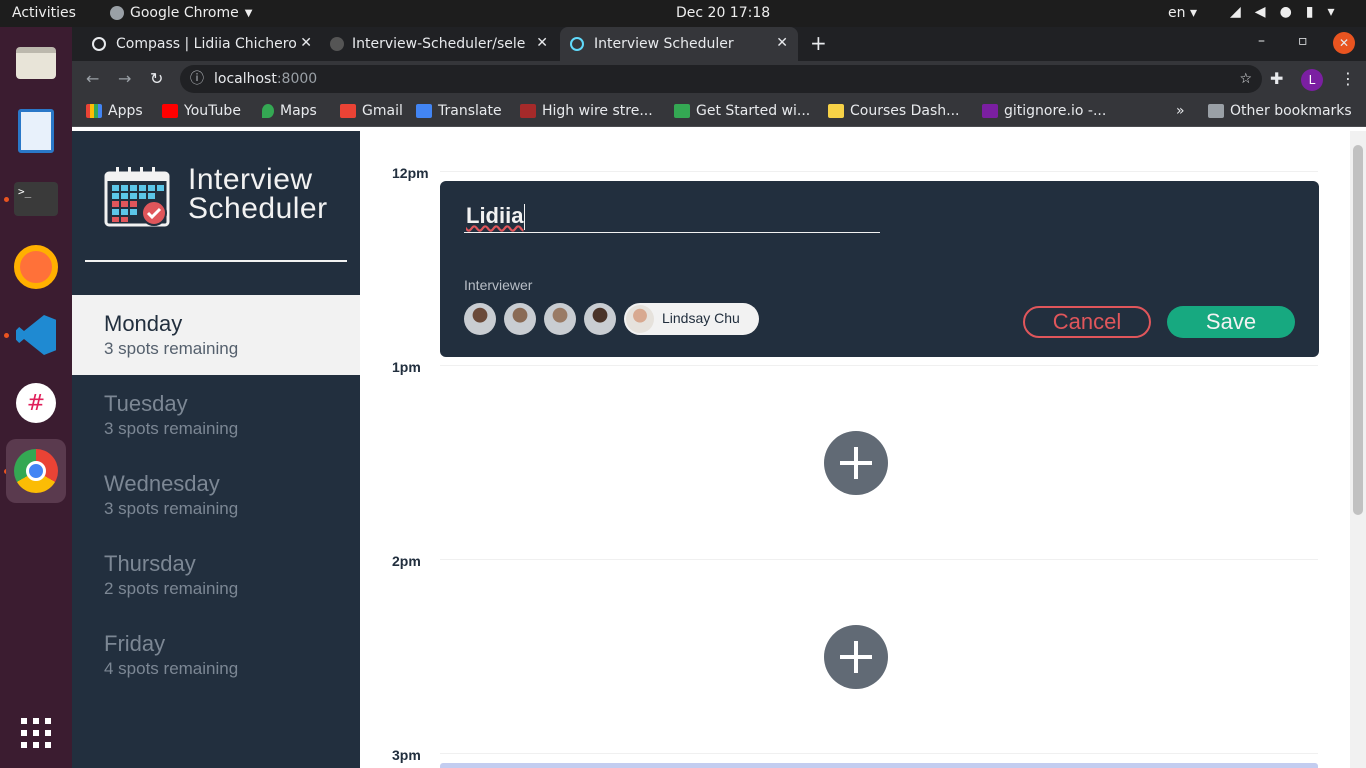 This screenshot has width=1366, height=768. What do you see at coordinates (836, 111) in the screenshot?
I see `crown-icon` at bounding box center [836, 111].